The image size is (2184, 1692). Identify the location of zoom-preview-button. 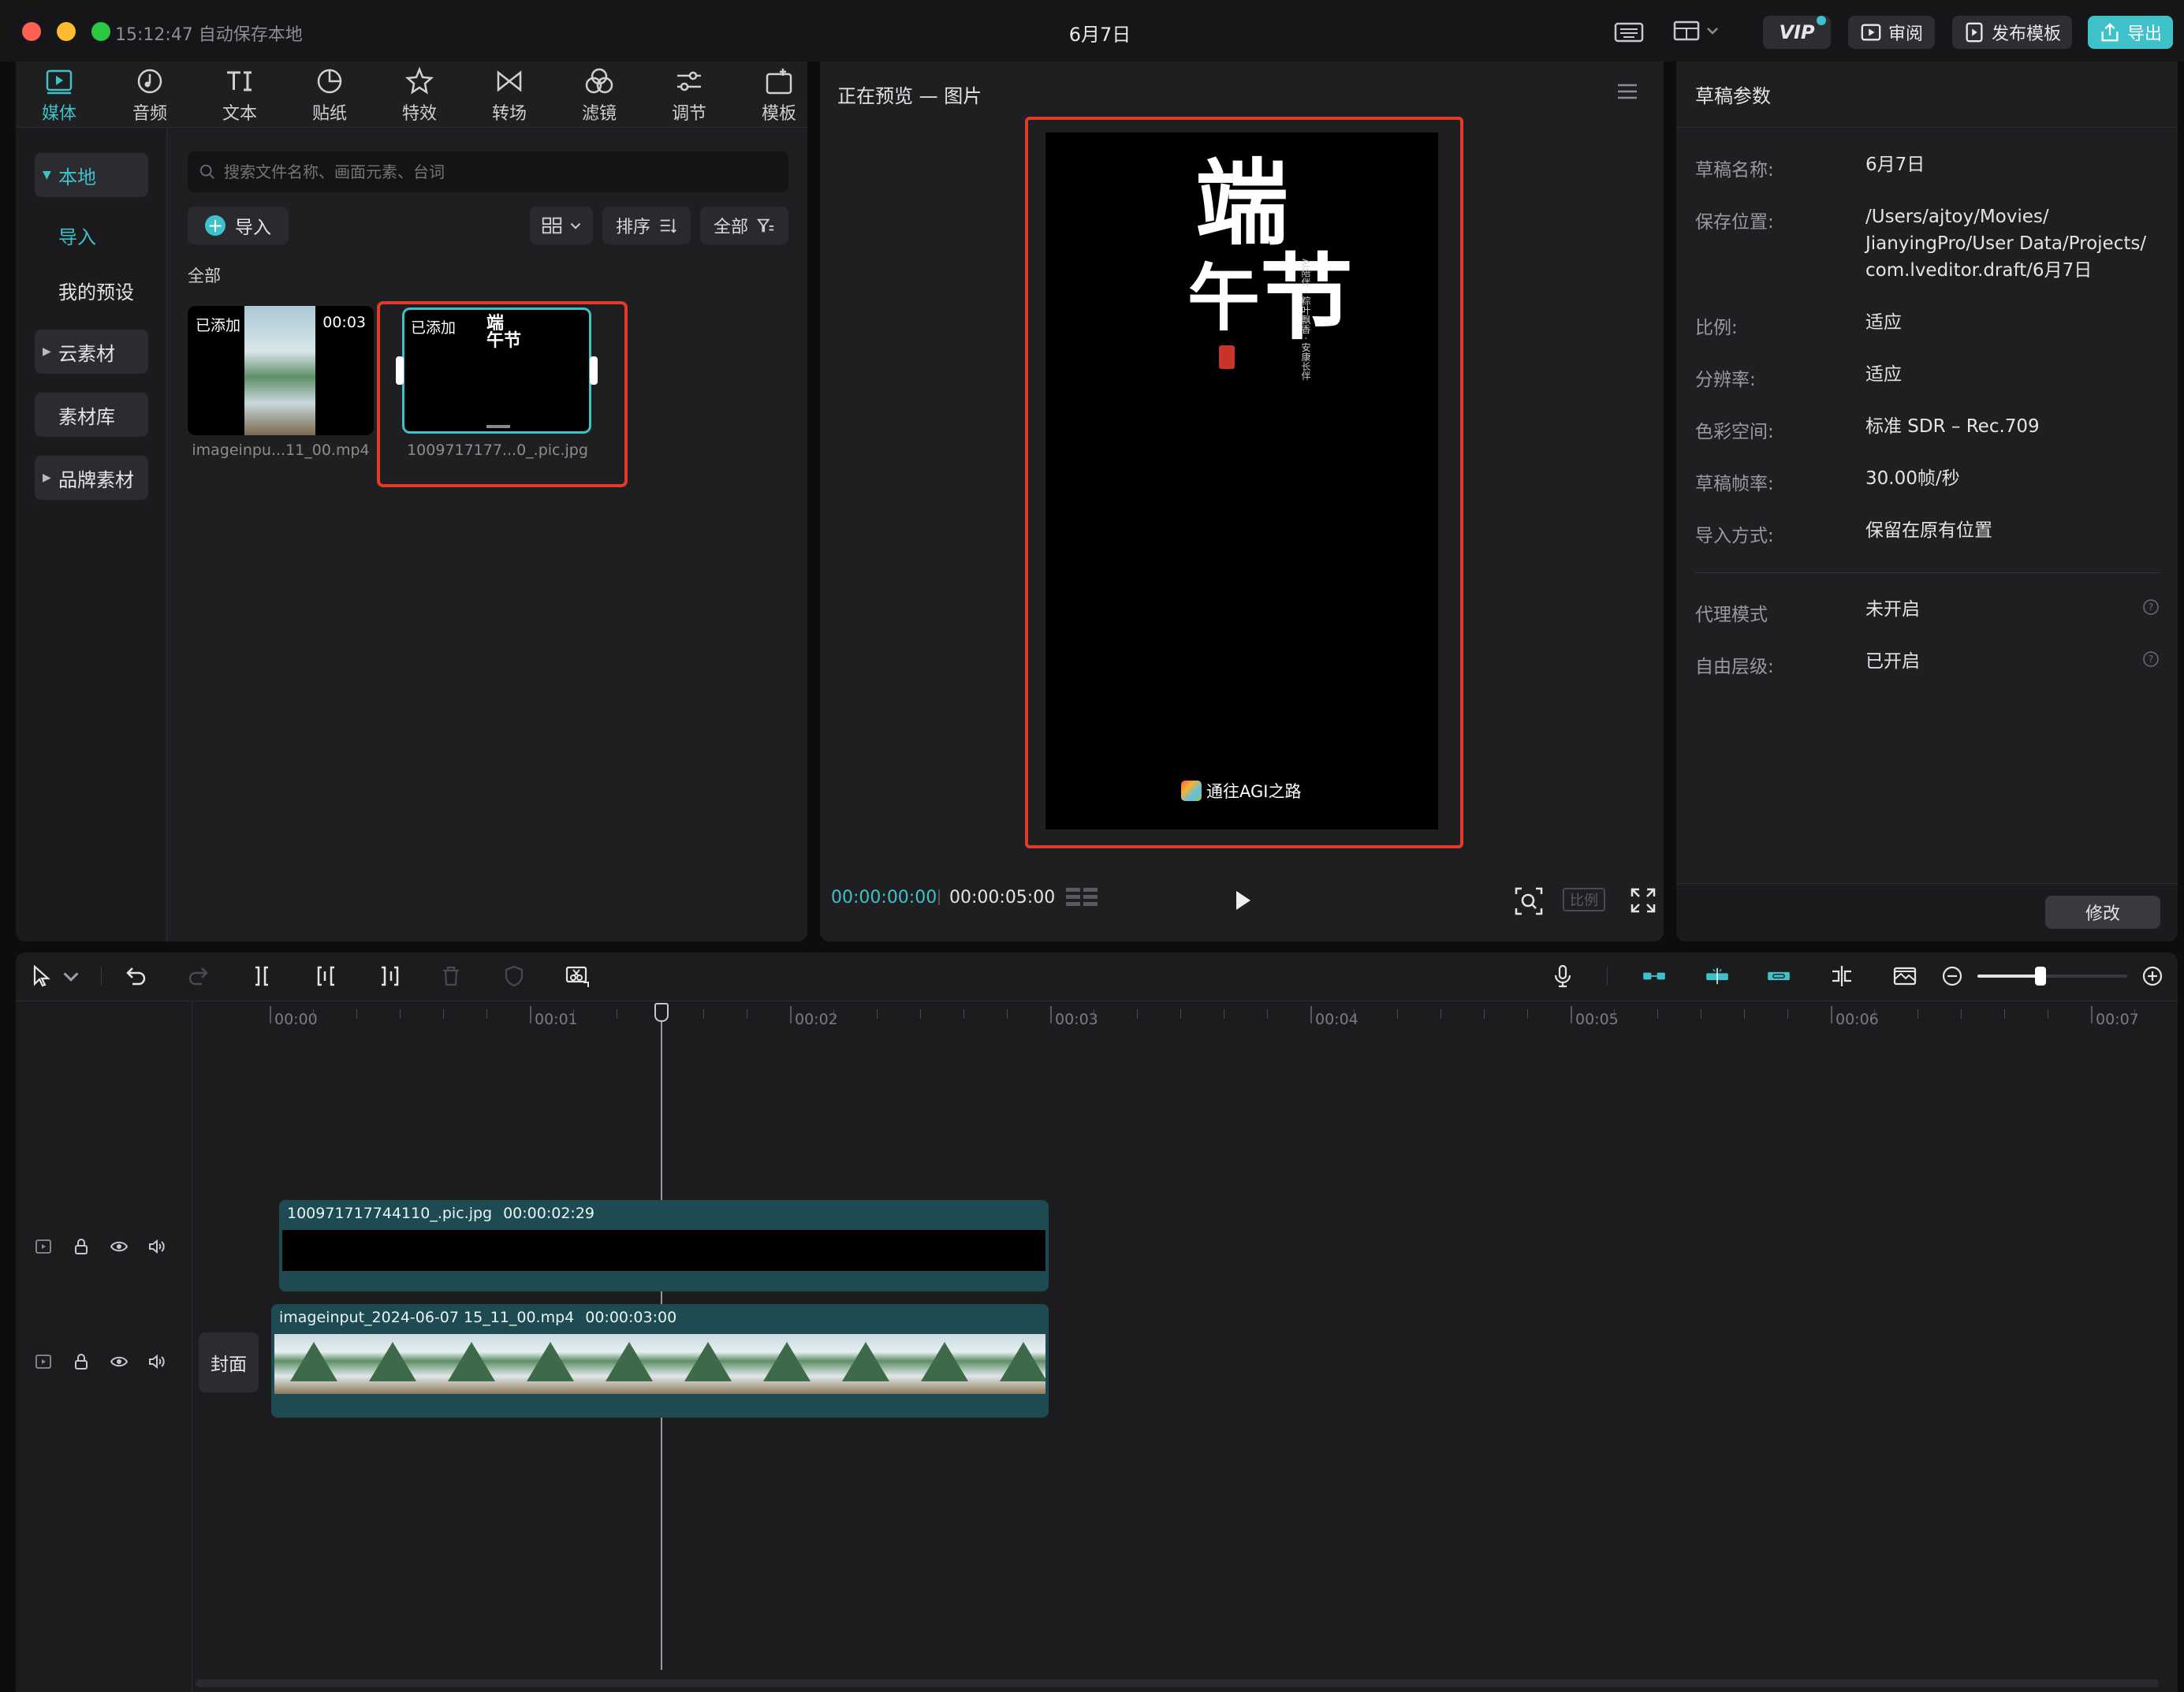
(1529, 901).